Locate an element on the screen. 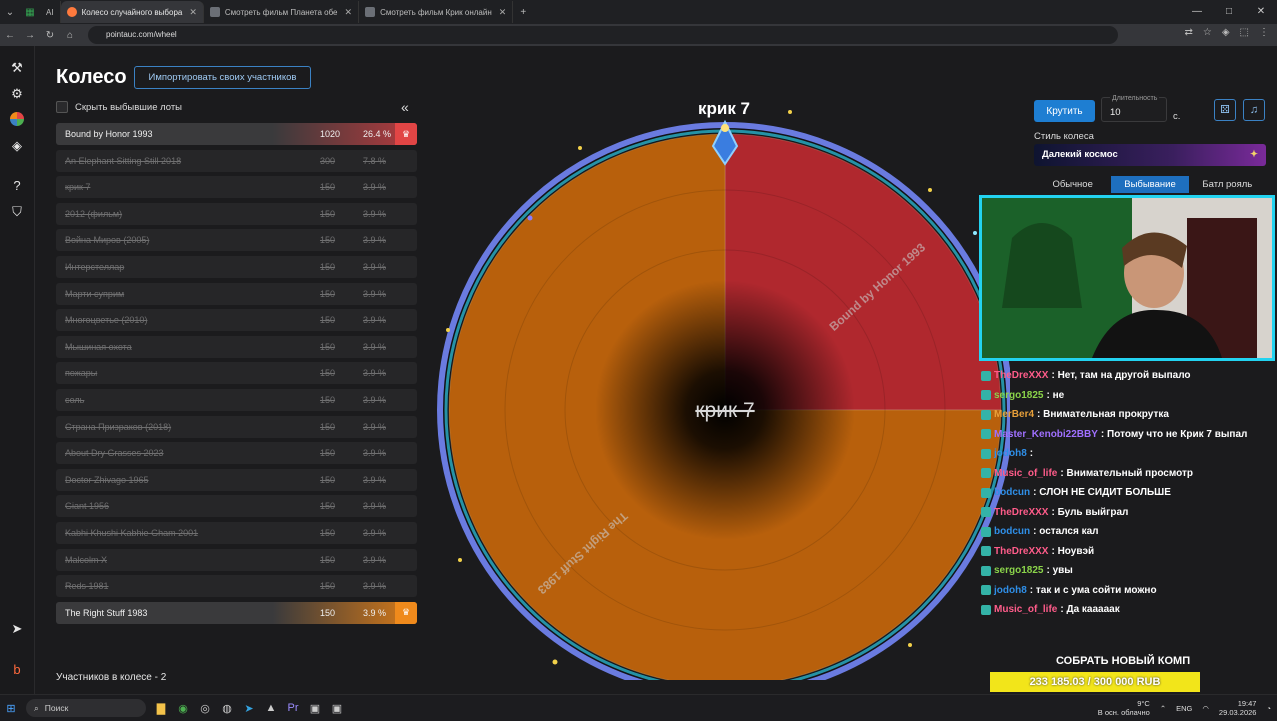 This screenshot has width=1277, height=721. notifications-icon: ◔ is located at coordinates (1268, 708).